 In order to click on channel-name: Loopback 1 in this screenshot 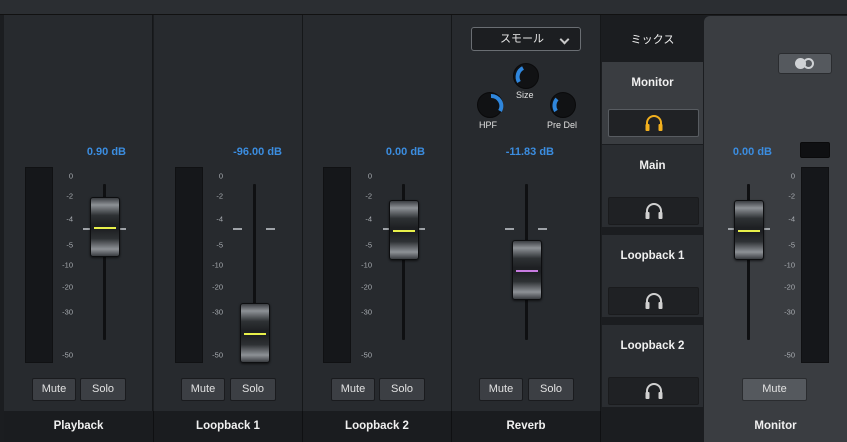, I will do `click(228, 426)`.